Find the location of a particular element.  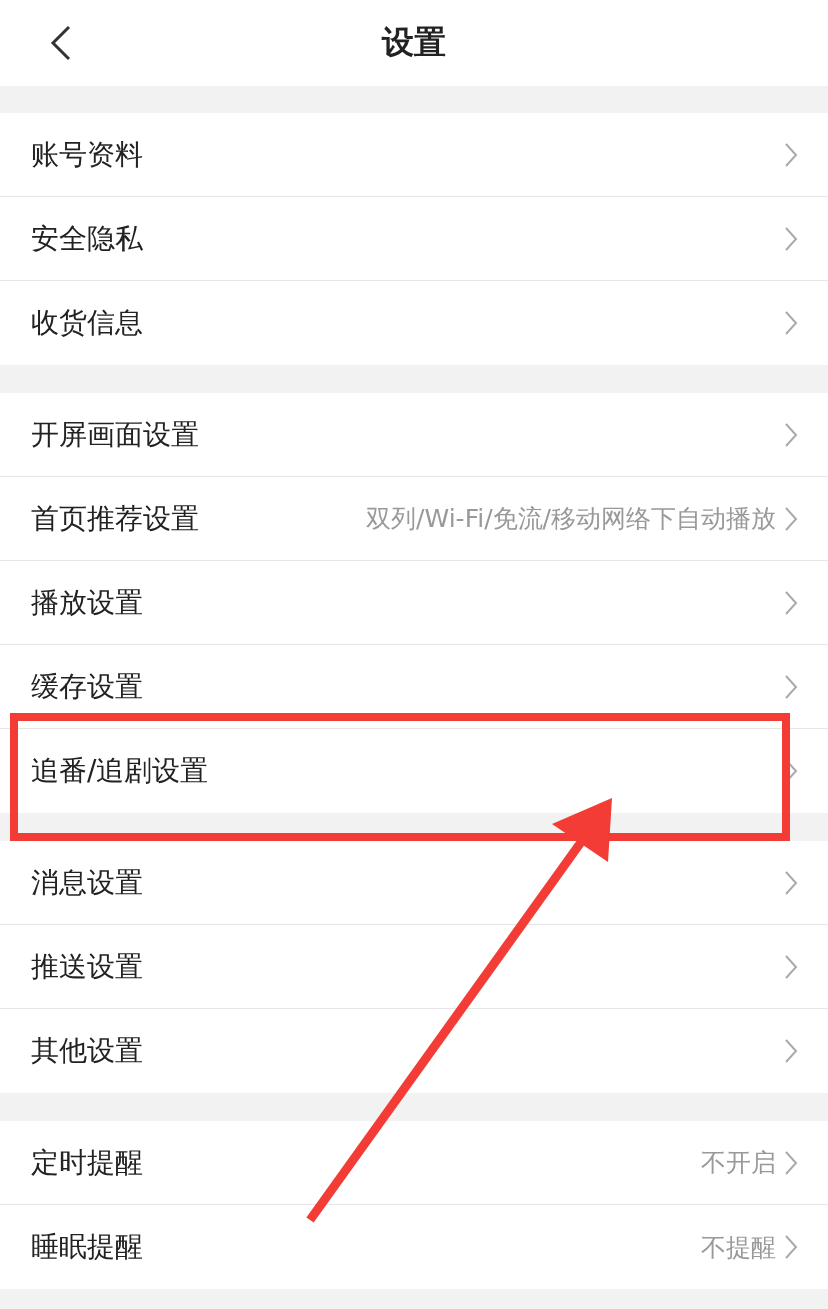

settings-item: 睡眠提醒 不提醒 is located at coordinates (414, 1247).